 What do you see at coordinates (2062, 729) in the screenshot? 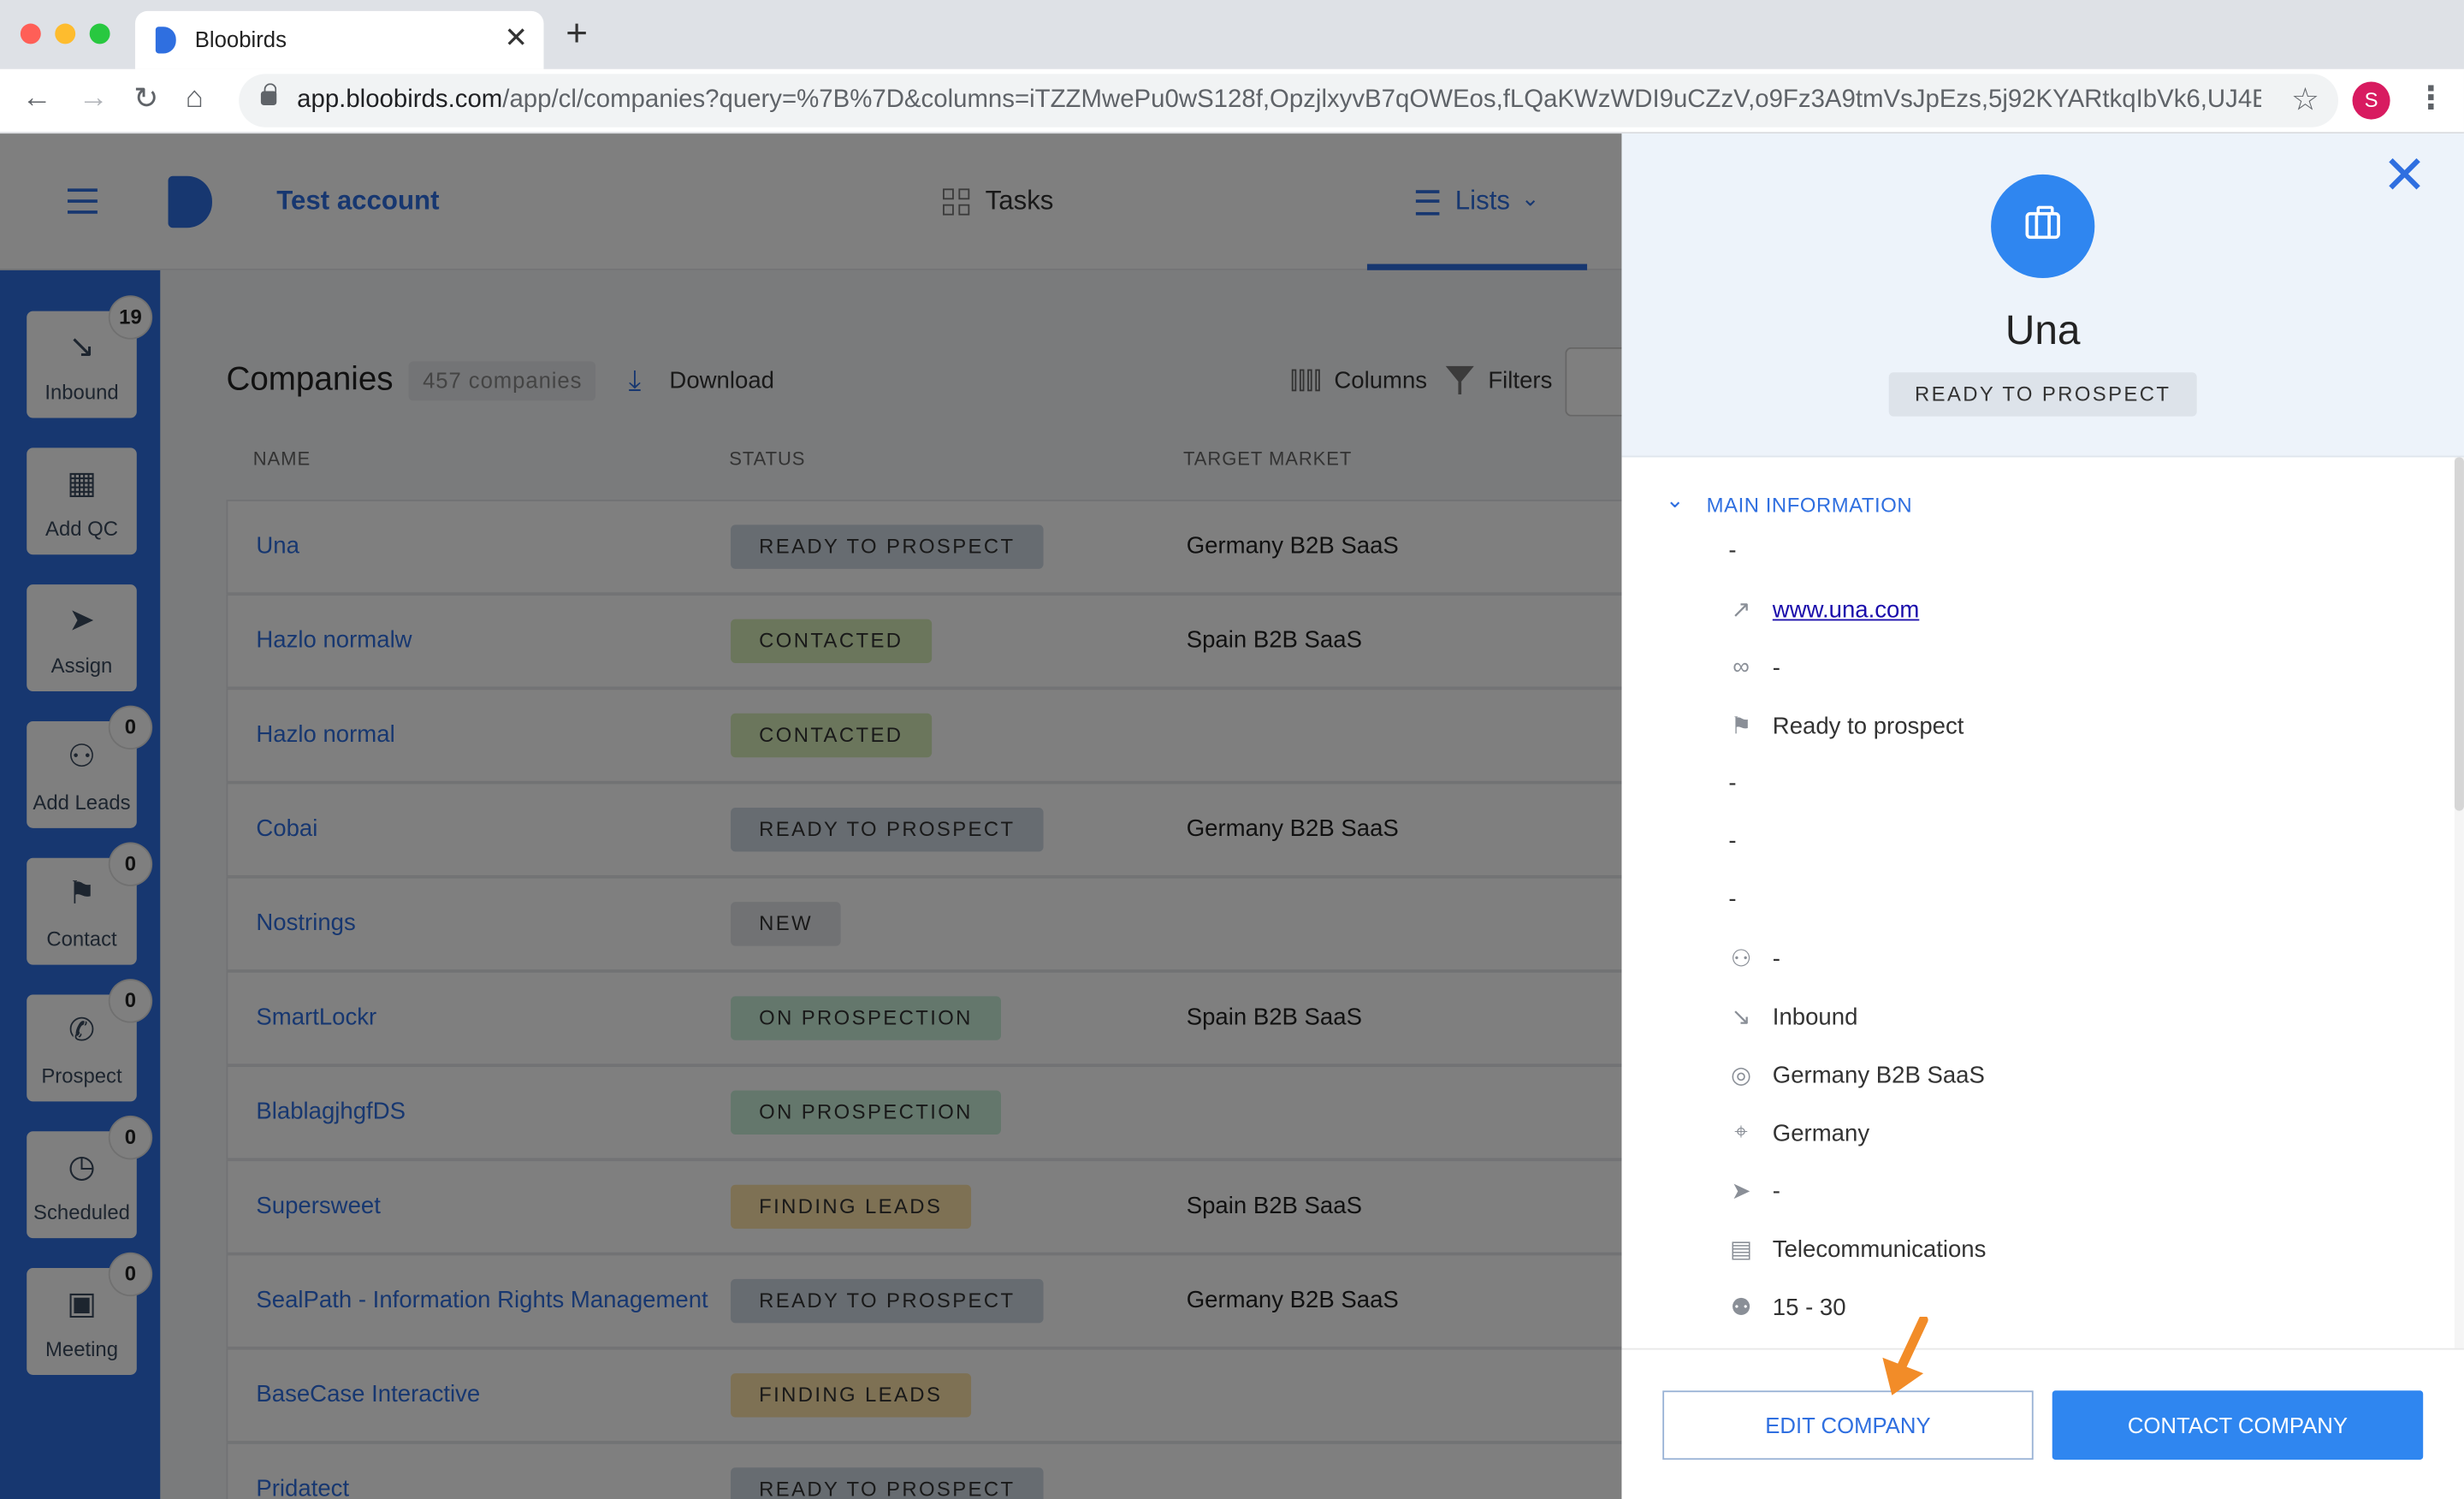
I see `info-row: ⚑ Ready to prospect` at bounding box center [2062, 729].